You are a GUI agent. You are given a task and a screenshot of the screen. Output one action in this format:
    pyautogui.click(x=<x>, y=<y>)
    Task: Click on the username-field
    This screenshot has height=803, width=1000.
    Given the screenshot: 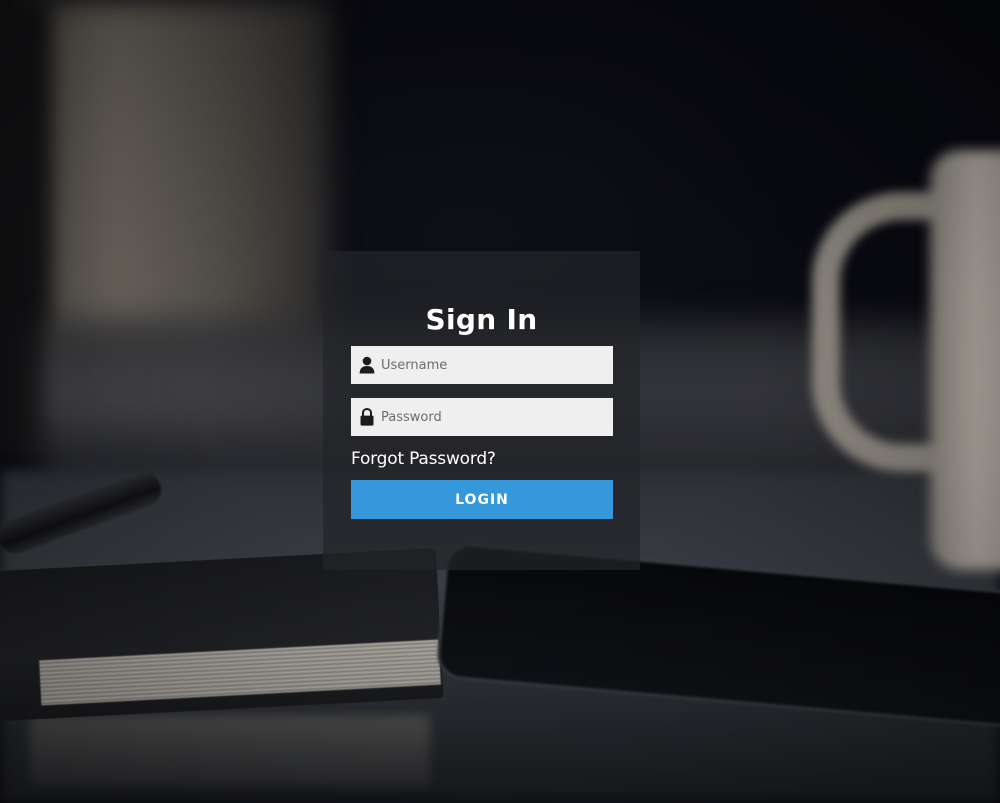 What is the action you would take?
    pyautogui.click(x=482, y=365)
    